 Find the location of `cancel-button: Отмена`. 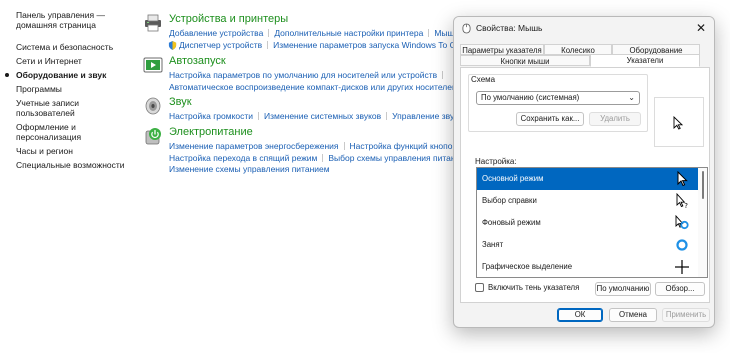

cancel-button: Отмена is located at coordinates (633, 315).